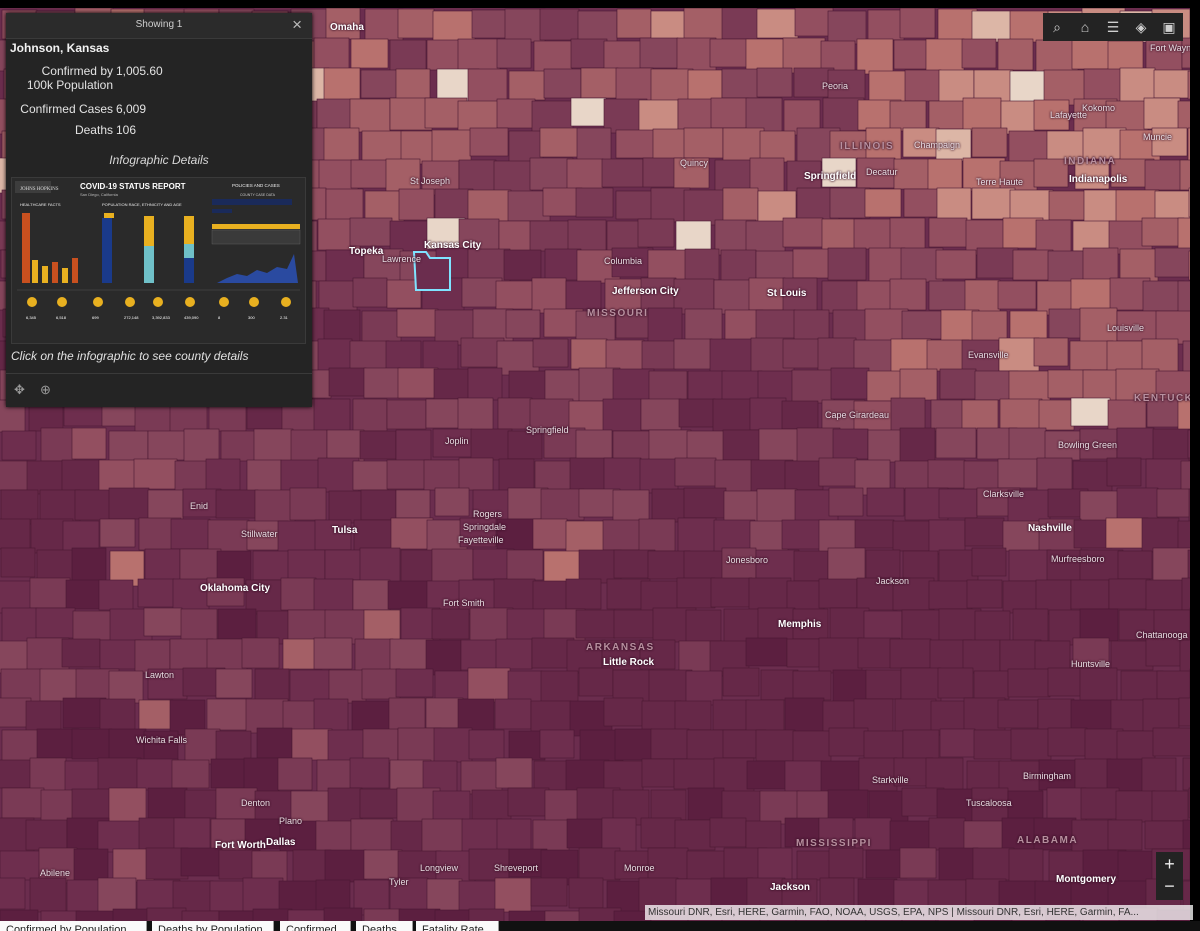 The height and width of the screenshot is (931, 1200). Describe the element at coordinates (251, 317) in the screenshot. I see `infographic-stat: 300` at that location.